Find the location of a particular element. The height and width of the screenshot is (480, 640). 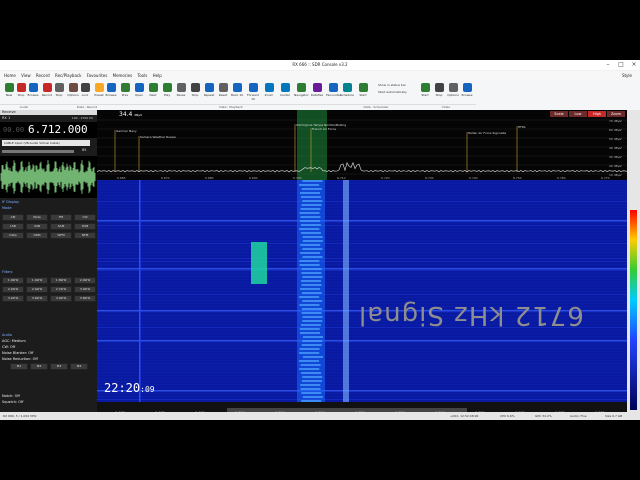

mode-button-wide: Wide is located at coordinates (37, 217).